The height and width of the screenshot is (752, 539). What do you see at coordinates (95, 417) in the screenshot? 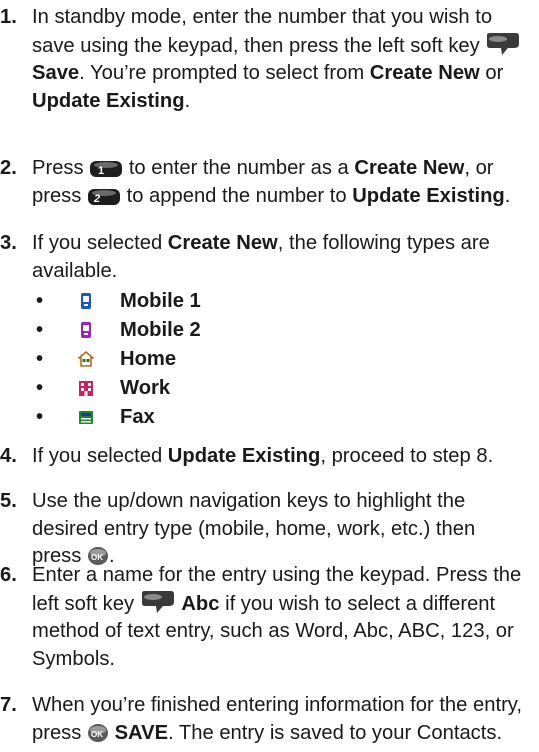
I see `entry-type-fax: • Fax` at bounding box center [95, 417].